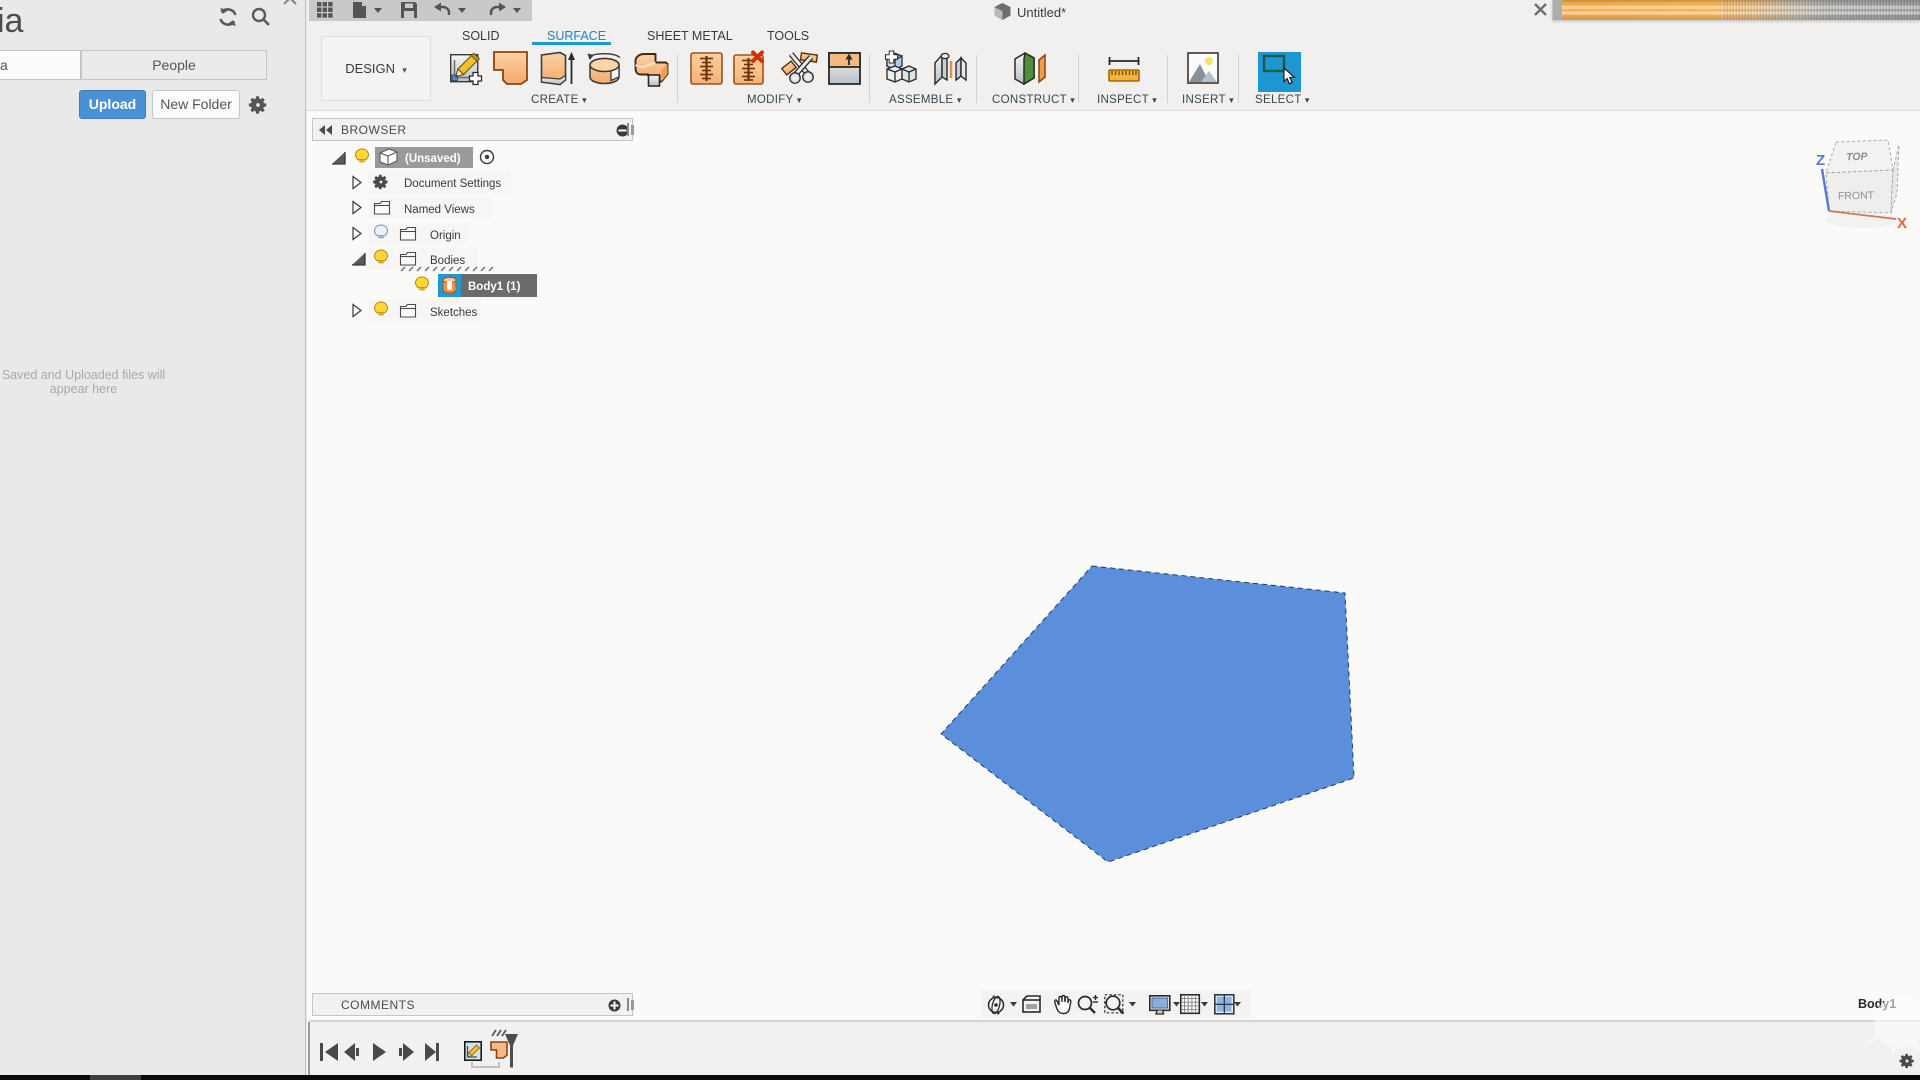  What do you see at coordinates (439, 210) in the screenshot?
I see `svg-text: Named Views` at bounding box center [439, 210].